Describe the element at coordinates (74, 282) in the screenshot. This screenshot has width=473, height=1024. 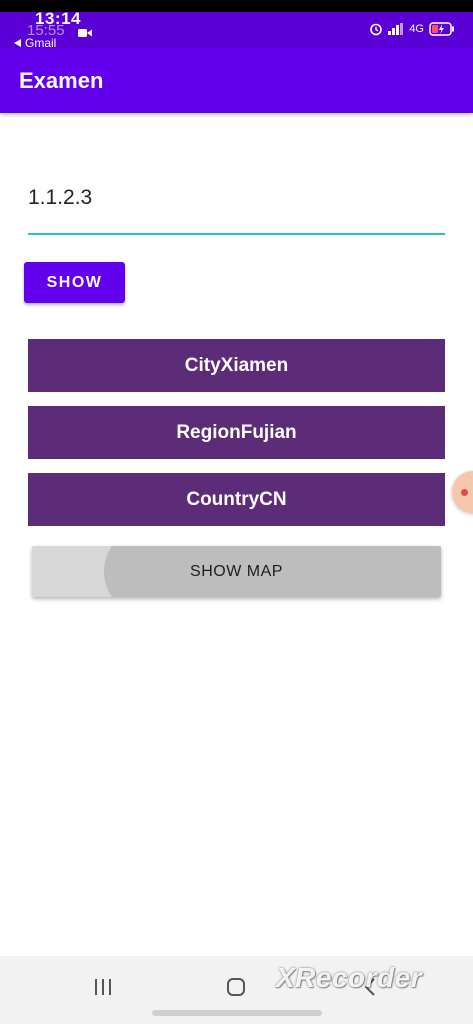
I see `show-button: SHOW` at that location.